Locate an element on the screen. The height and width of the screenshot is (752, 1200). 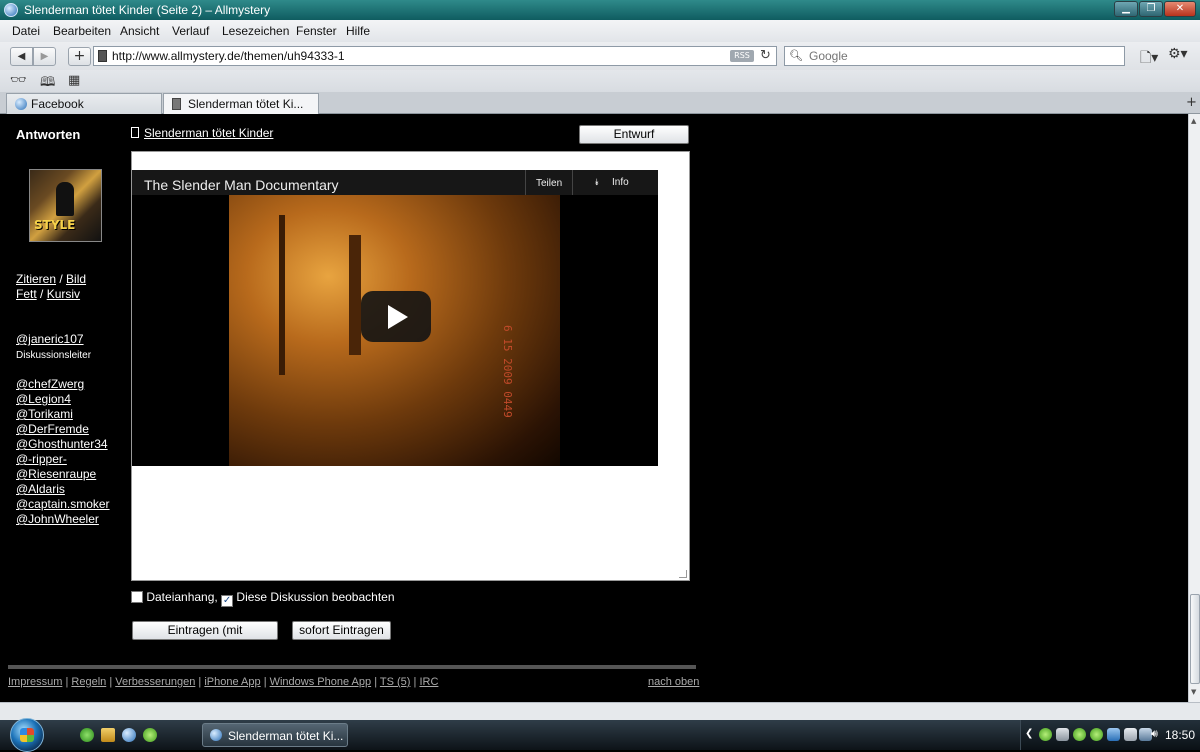
bold-link: Fett is located at coordinates (26, 294).